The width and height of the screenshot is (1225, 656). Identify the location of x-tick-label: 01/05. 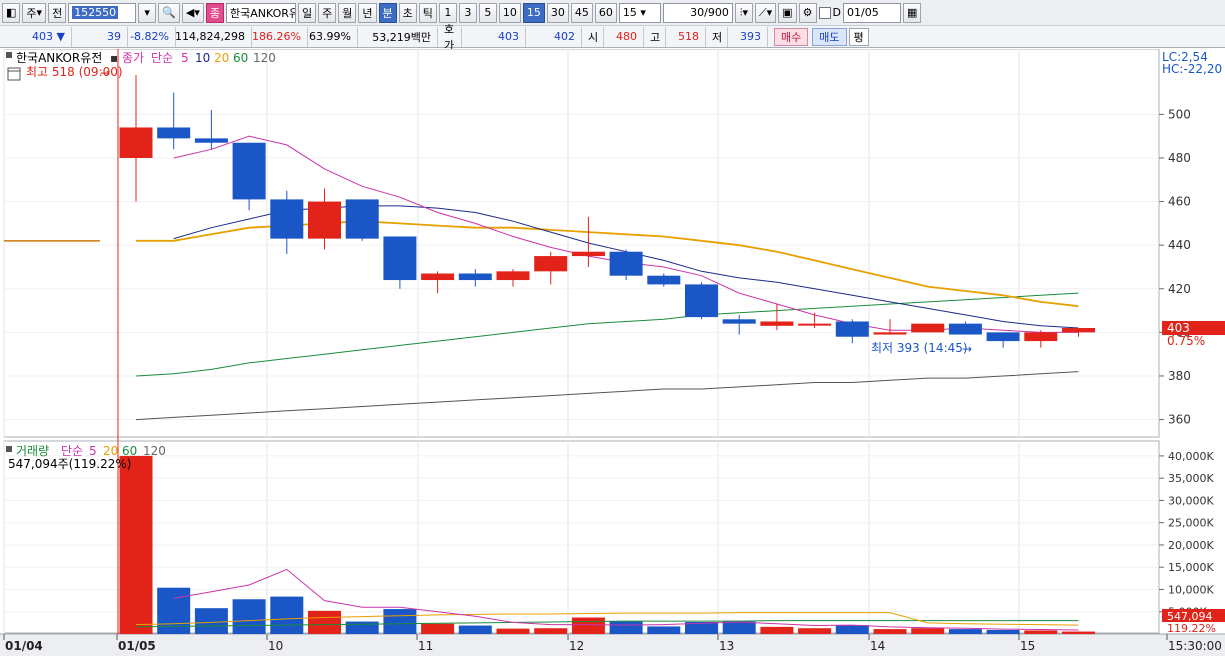
(137, 646).